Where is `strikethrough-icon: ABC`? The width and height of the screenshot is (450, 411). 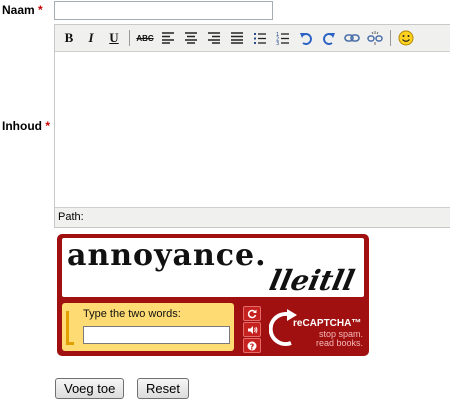 strikethrough-icon: ABC is located at coordinates (145, 38).